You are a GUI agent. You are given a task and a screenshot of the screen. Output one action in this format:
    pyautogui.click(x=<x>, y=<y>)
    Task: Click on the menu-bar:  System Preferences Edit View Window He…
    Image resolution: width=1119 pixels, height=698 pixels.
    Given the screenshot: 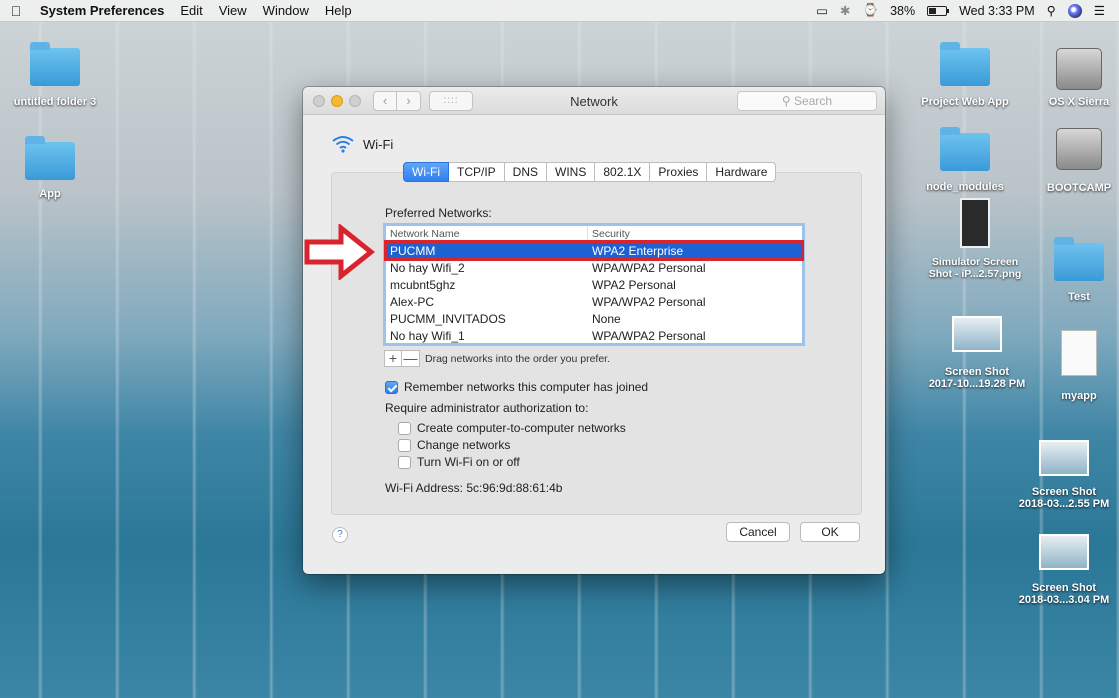 What is the action you would take?
    pyautogui.click(x=559, y=11)
    